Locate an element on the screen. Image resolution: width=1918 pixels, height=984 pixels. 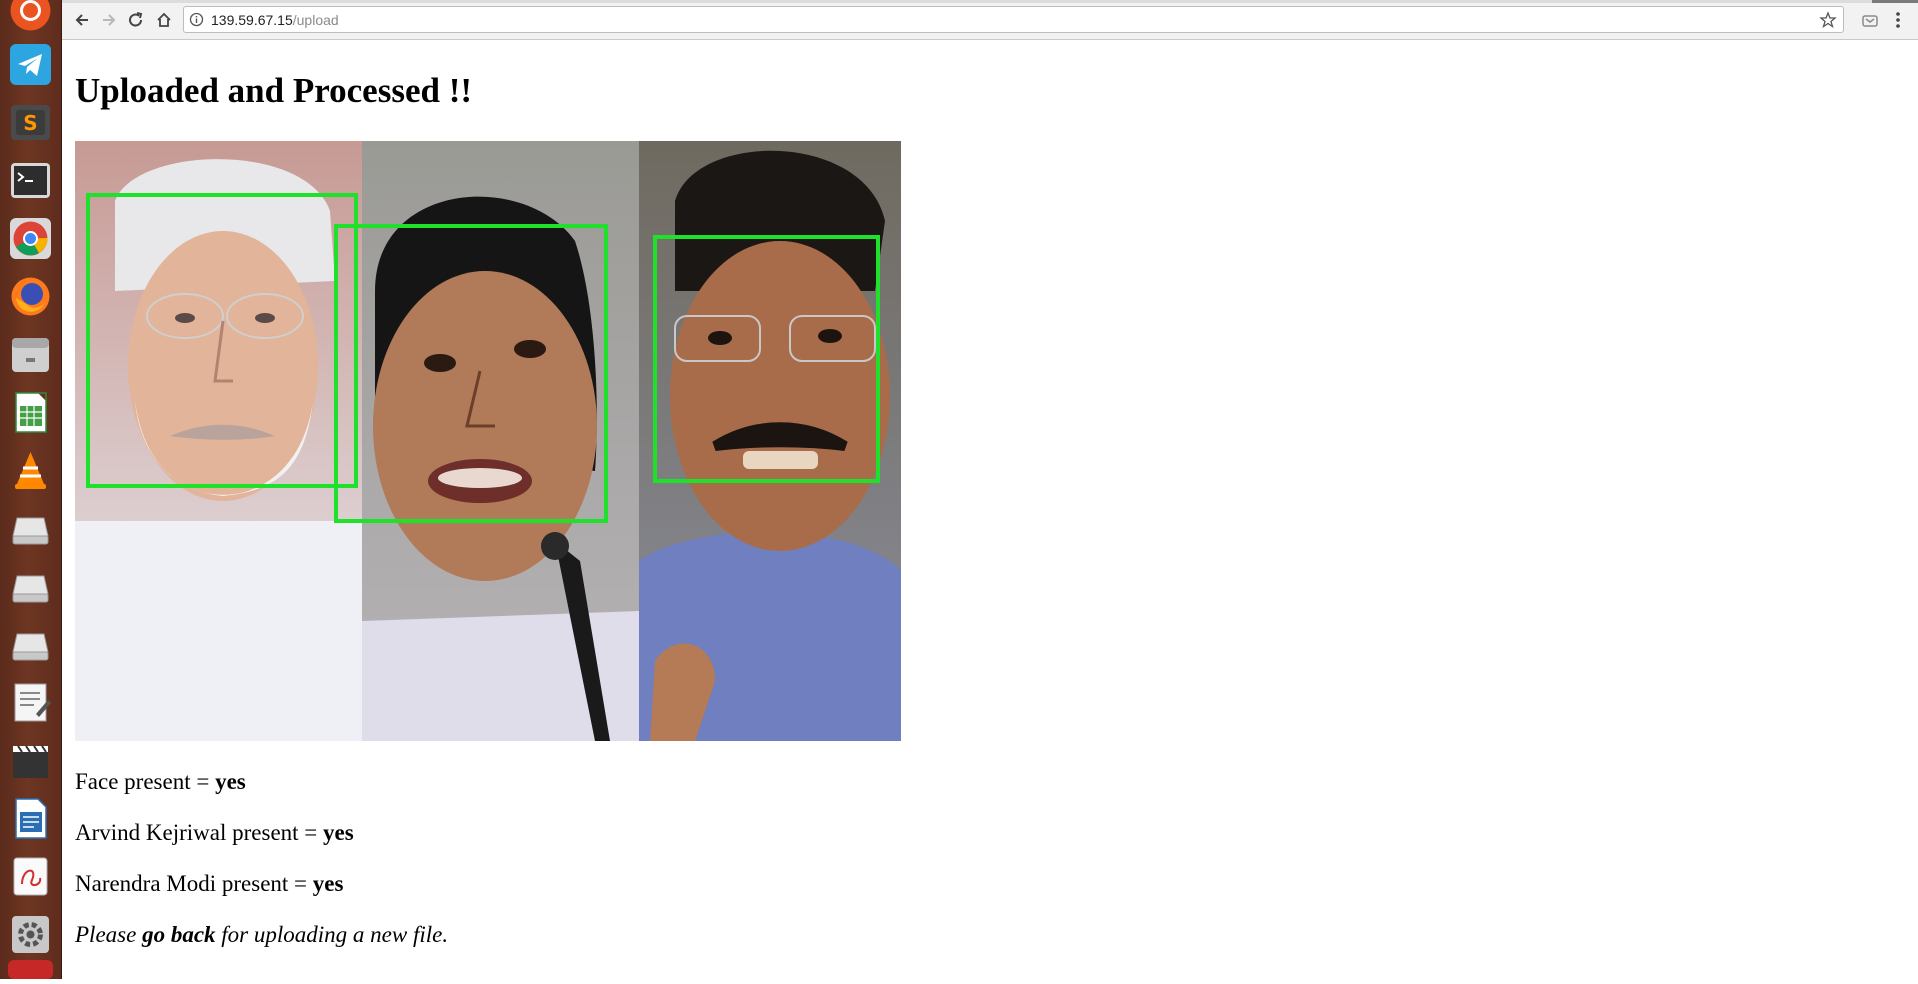
video-editor-icon is located at coordinates (30, 760).